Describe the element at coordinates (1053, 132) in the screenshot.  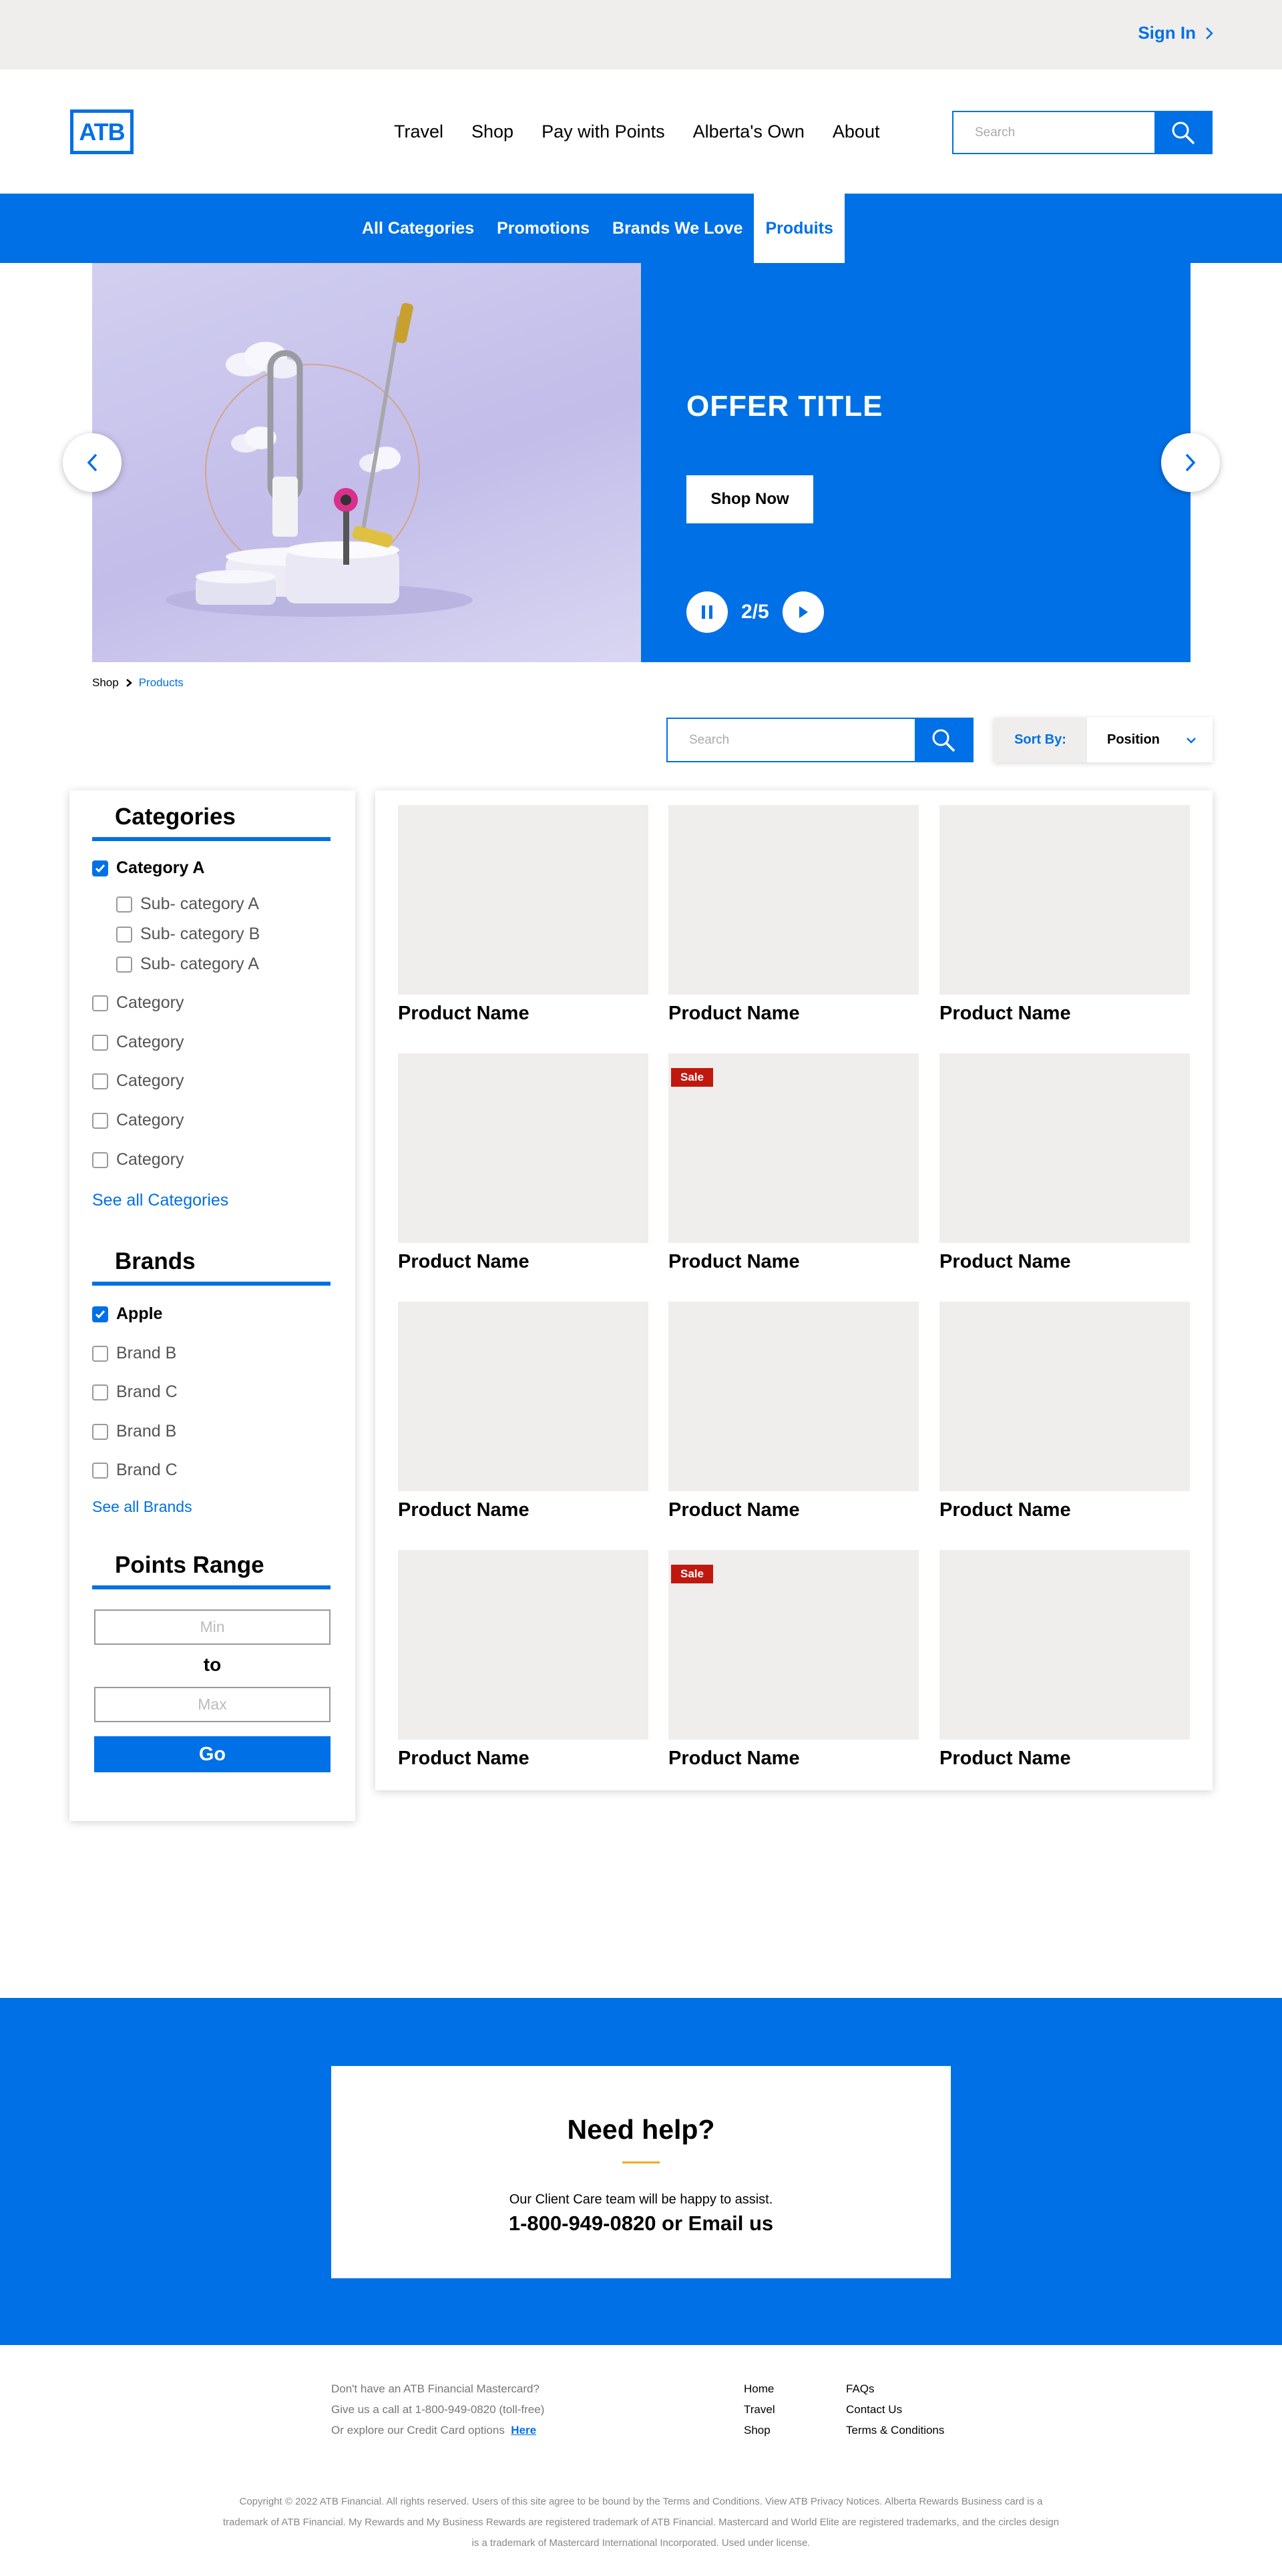
I see `header-search-input: Search` at that location.